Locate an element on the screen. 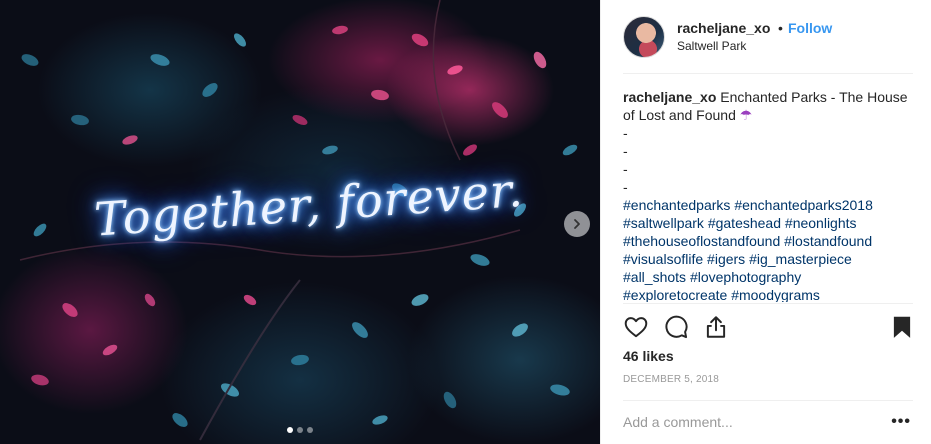  hashtag-link: #enchantedparks is located at coordinates (676, 205).